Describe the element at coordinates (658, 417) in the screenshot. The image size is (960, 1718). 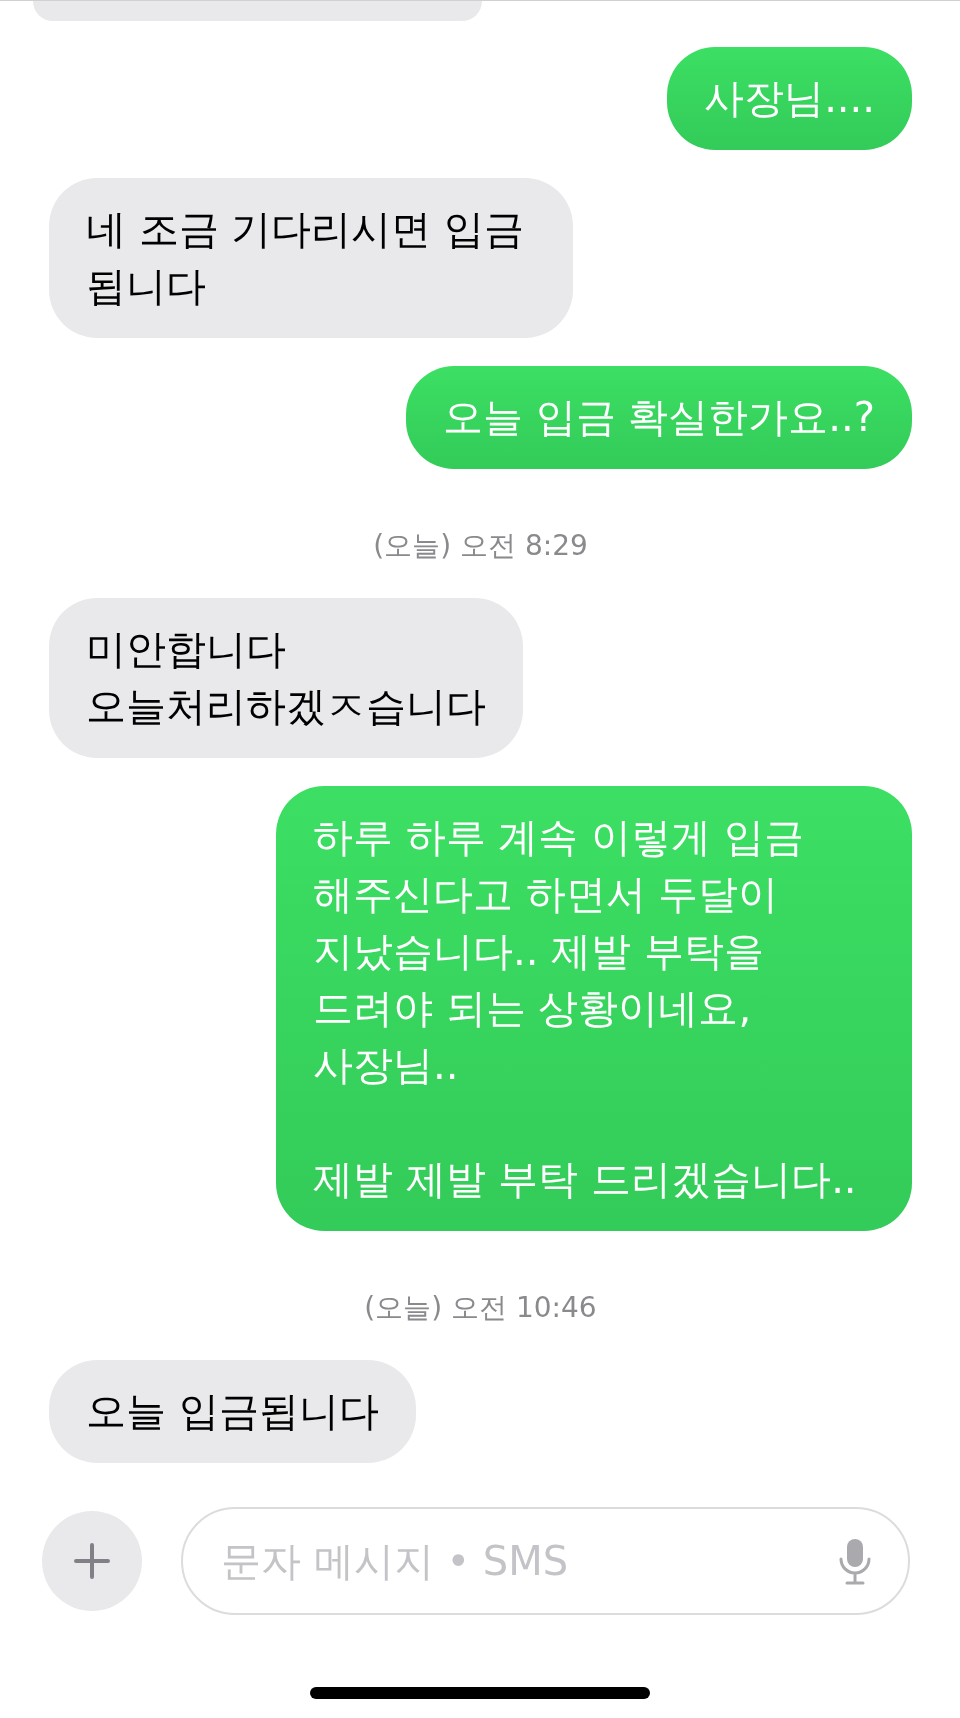
I see `message-bubble: 오늘 입금 확실한가요..?` at that location.